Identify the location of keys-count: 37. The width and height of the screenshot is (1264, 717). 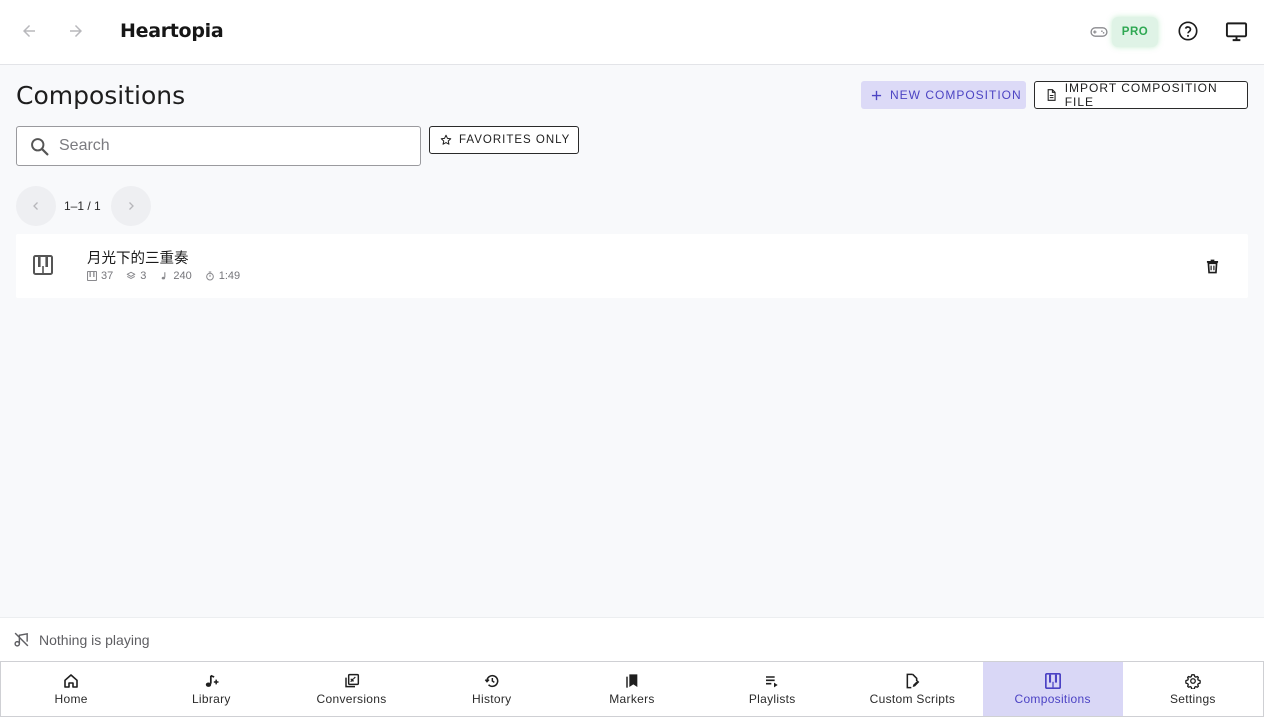
(100, 276).